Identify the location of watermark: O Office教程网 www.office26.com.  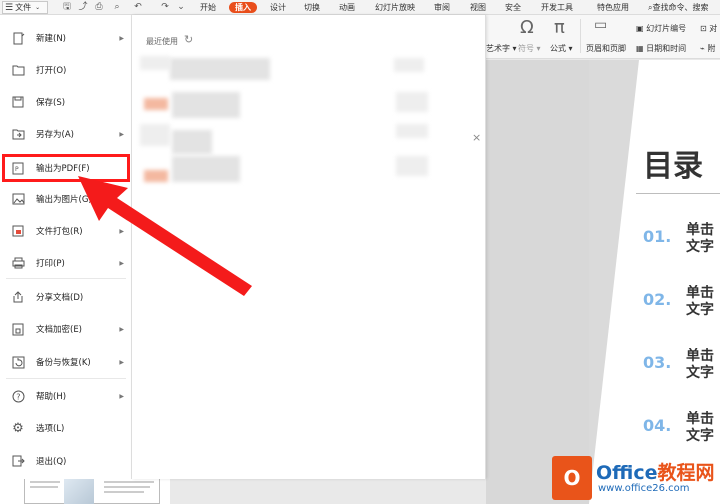
(636, 480).